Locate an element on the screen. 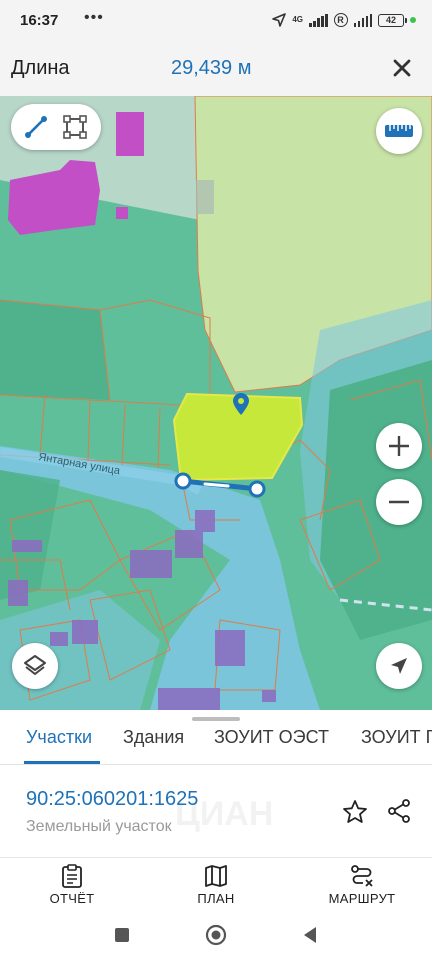 The image size is (432, 960). minus-icon is located at coordinates (399, 502).